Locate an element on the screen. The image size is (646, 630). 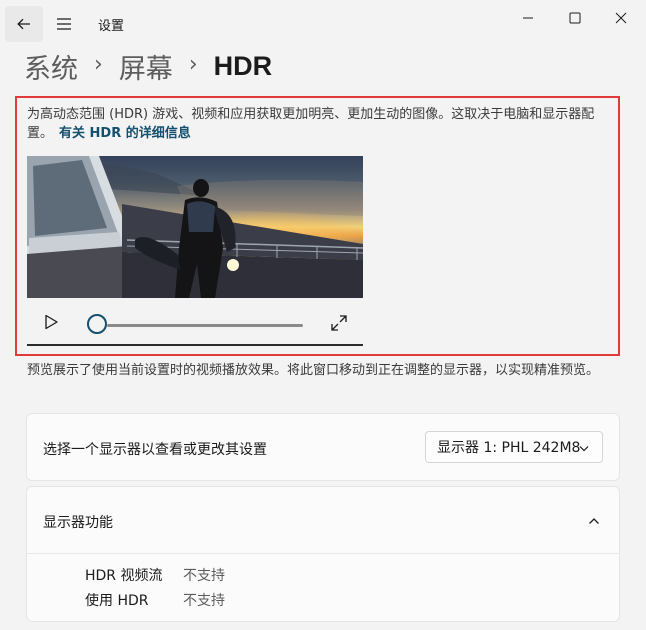
capabilities-header: 显示器功能 is located at coordinates (323, 520).